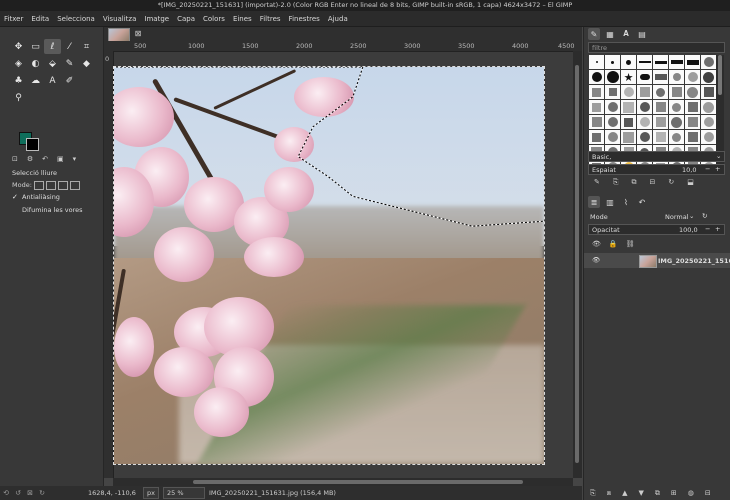  I want to click on feather-option: Difumina les vores, so click(47, 210).